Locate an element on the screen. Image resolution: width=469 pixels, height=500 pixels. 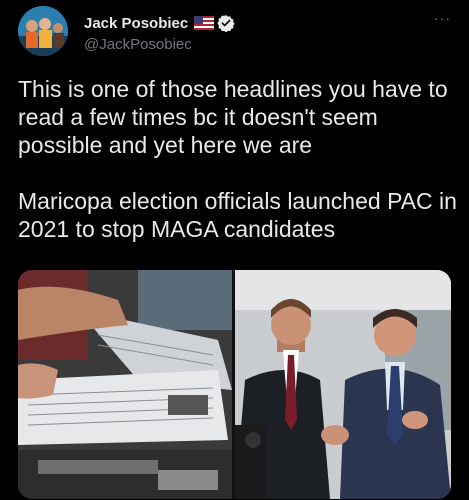
avatar is located at coordinates (43, 31).